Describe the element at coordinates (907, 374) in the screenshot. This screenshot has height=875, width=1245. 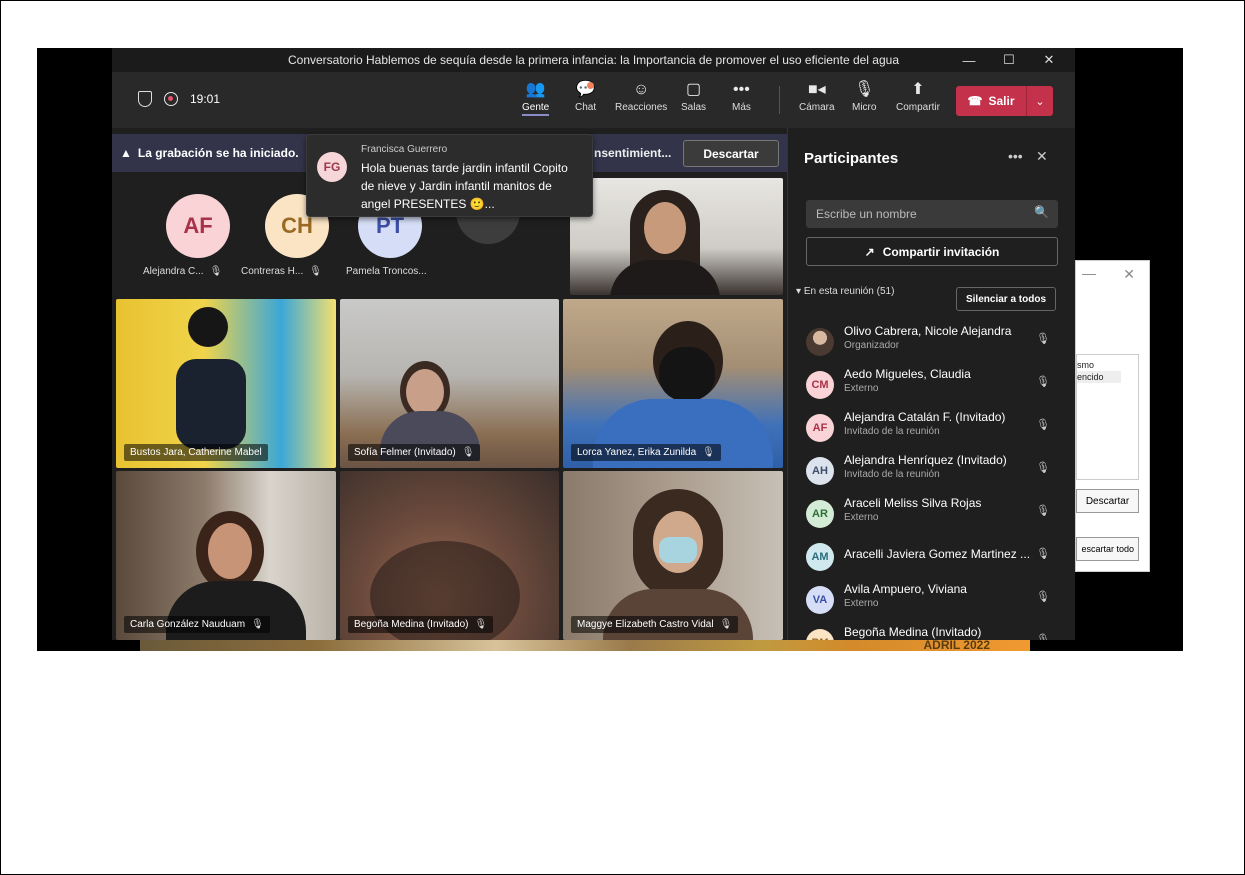
I see `participant-row-name: Aedo Migueles, Claudia` at that location.